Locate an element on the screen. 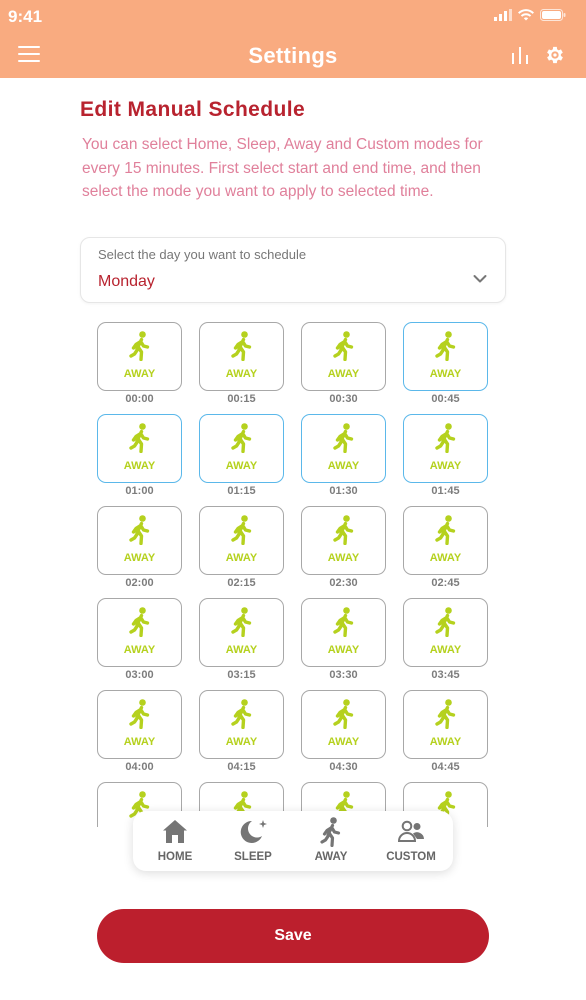 The width and height of the screenshot is (586, 1000). day-select-value: Monday is located at coordinates (126, 281).